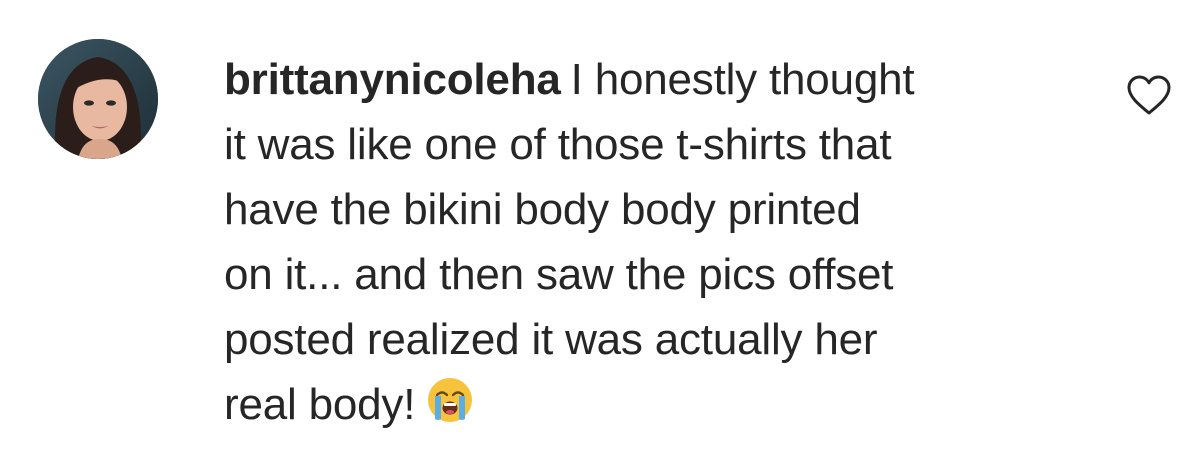  I want to click on avatar, so click(98, 99).